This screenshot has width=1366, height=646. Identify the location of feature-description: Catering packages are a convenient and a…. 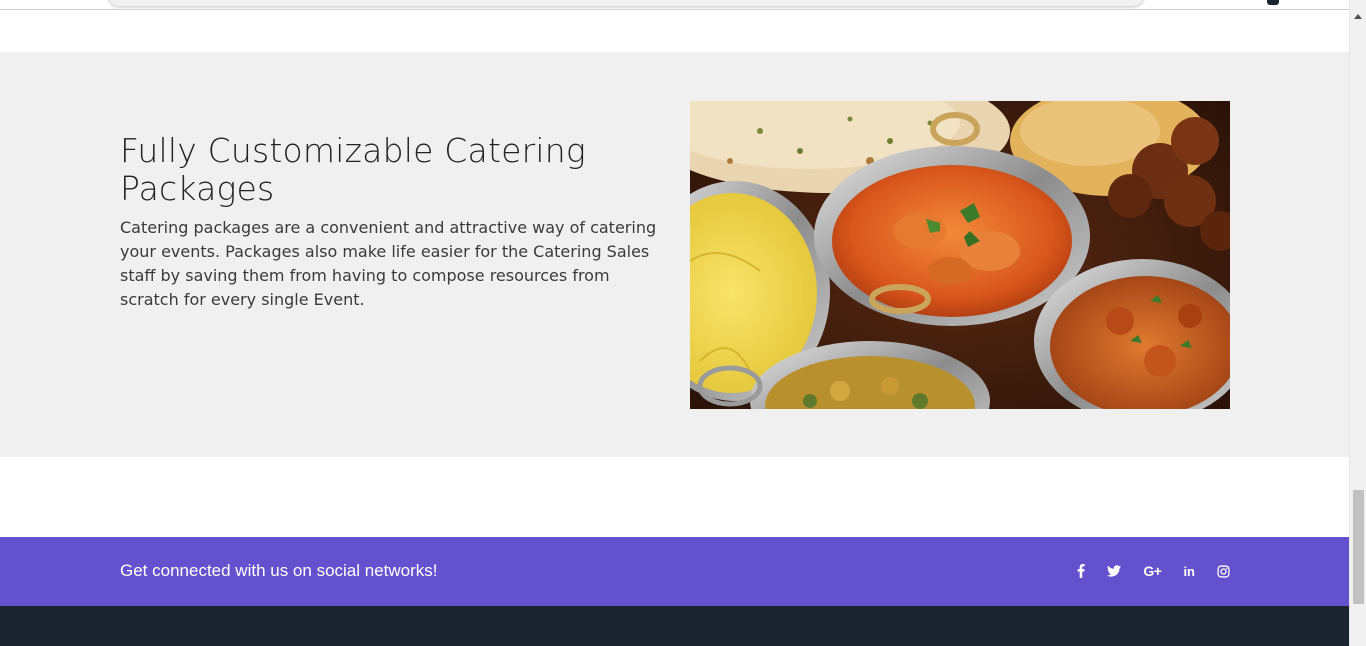
(388, 263).